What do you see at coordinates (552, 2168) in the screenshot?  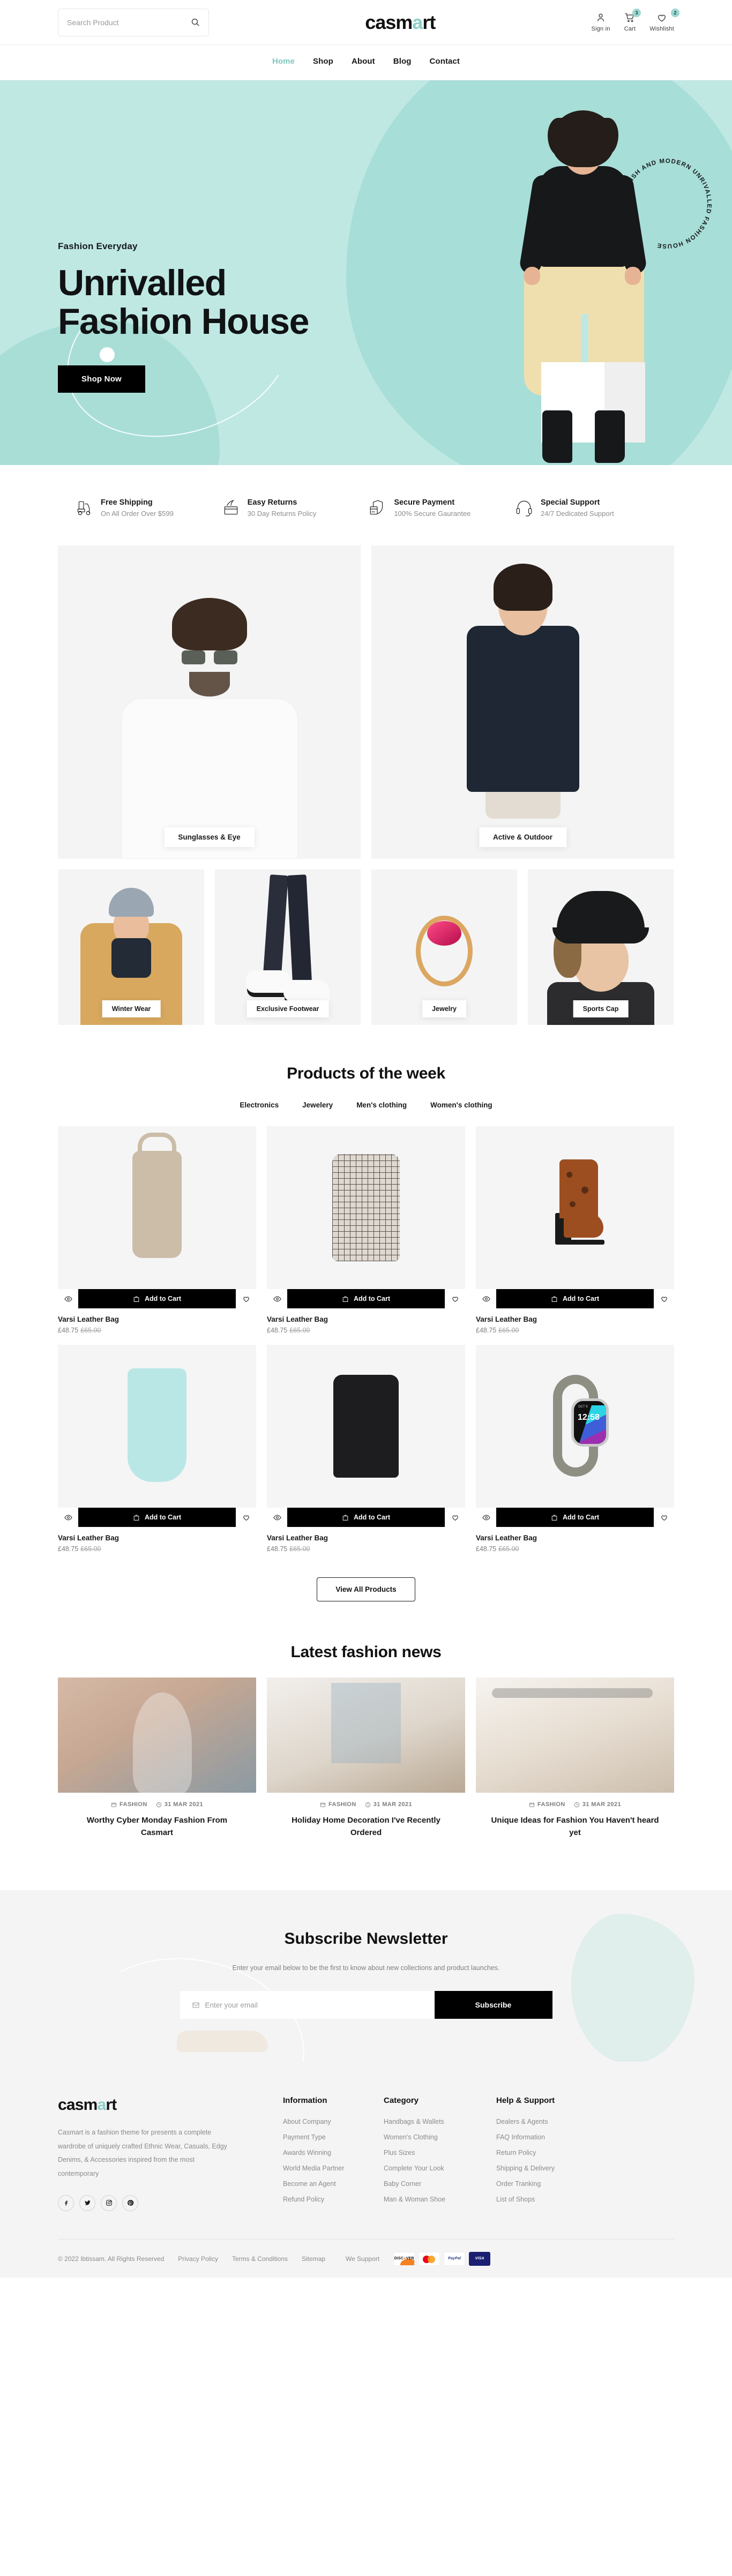 I see `footer-link: Shipping & Delivery` at bounding box center [552, 2168].